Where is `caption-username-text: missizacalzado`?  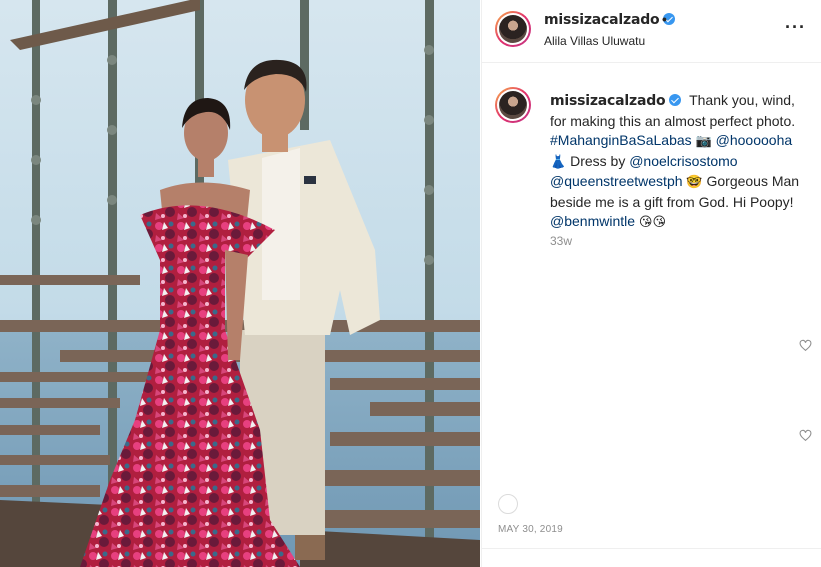 caption-username-text: missizacalzado is located at coordinates (608, 101).